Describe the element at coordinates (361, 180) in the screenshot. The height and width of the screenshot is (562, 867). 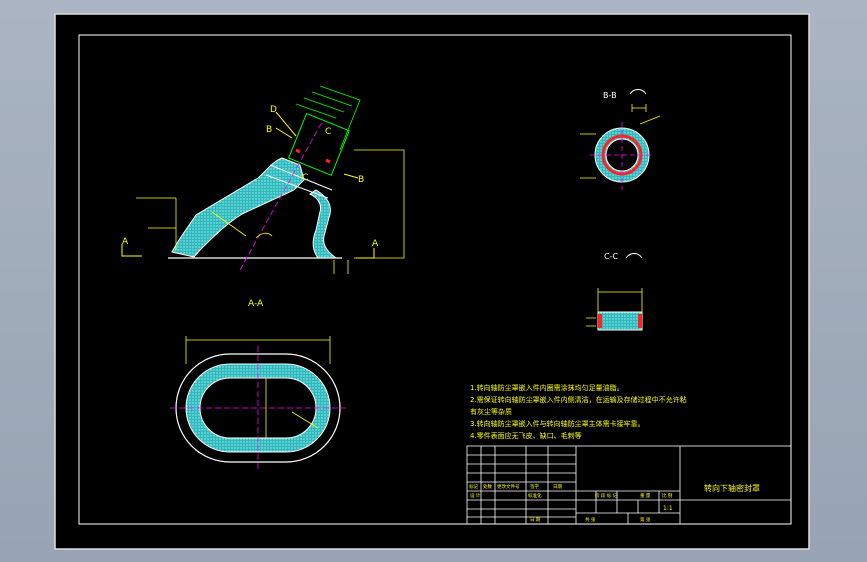
I see `marker-b-right: B` at that location.